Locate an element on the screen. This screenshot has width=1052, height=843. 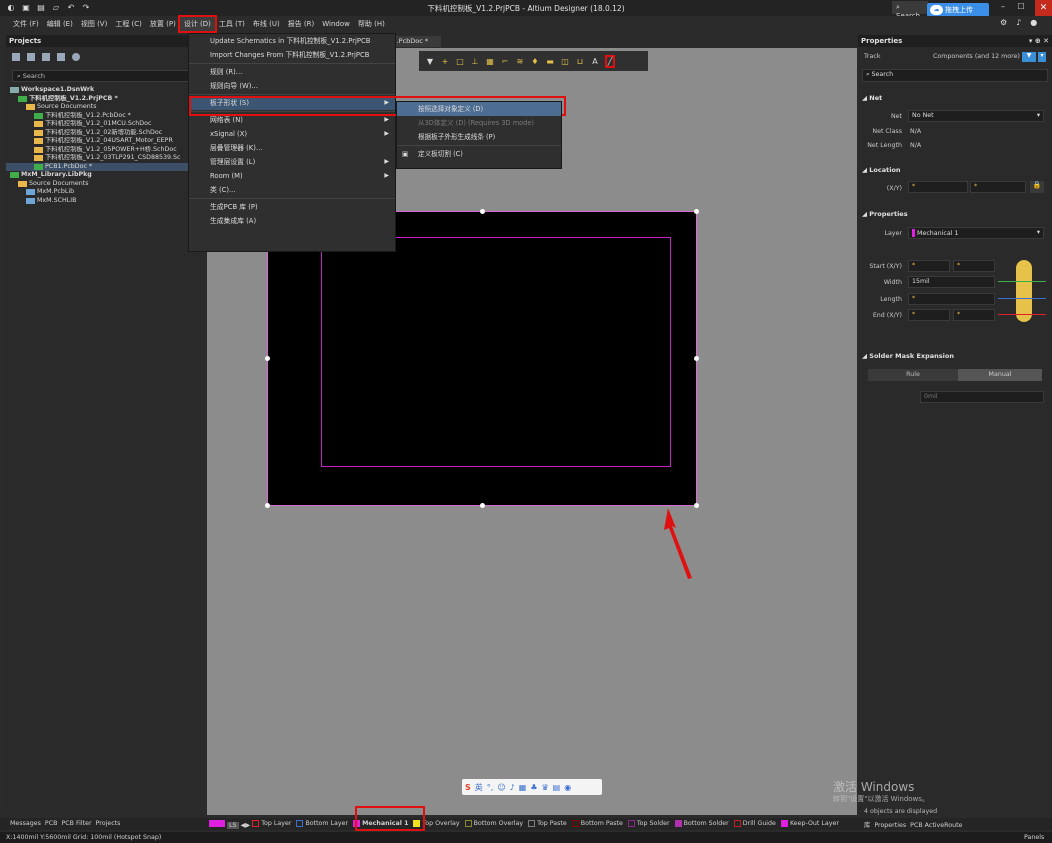
tree-item: PCB1.PcbDoc * is located at coordinates (103, 166).